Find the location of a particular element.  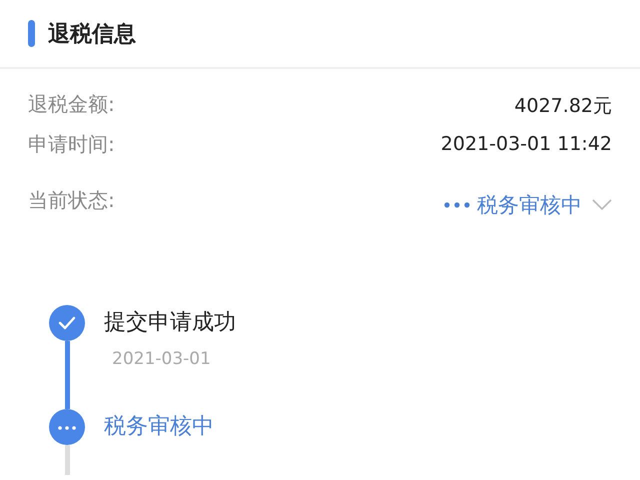

section-title: 退税信息 is located at coordinates (92, 34).